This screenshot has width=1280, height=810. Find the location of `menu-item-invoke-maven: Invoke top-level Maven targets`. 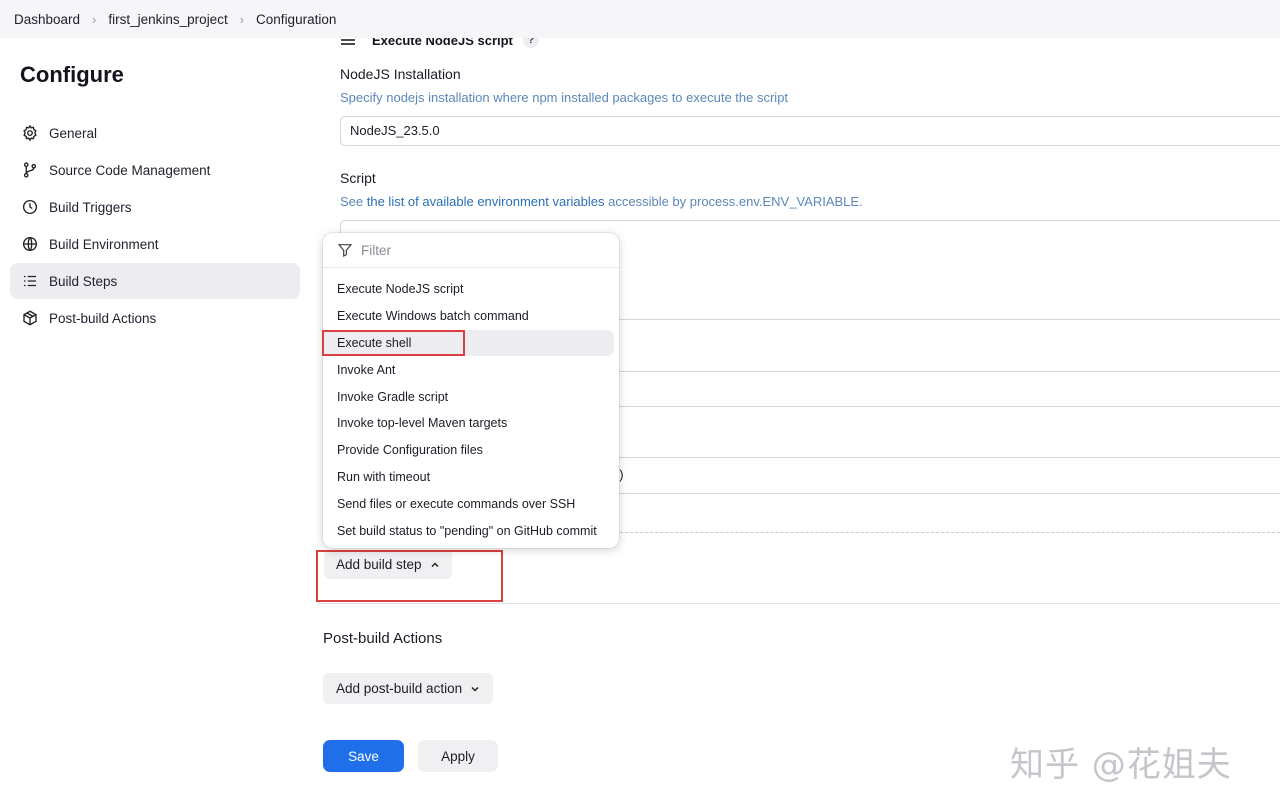

menu-item-invoke-maven: Invoke top-level Maven targets is located at coordinates (468, 423).